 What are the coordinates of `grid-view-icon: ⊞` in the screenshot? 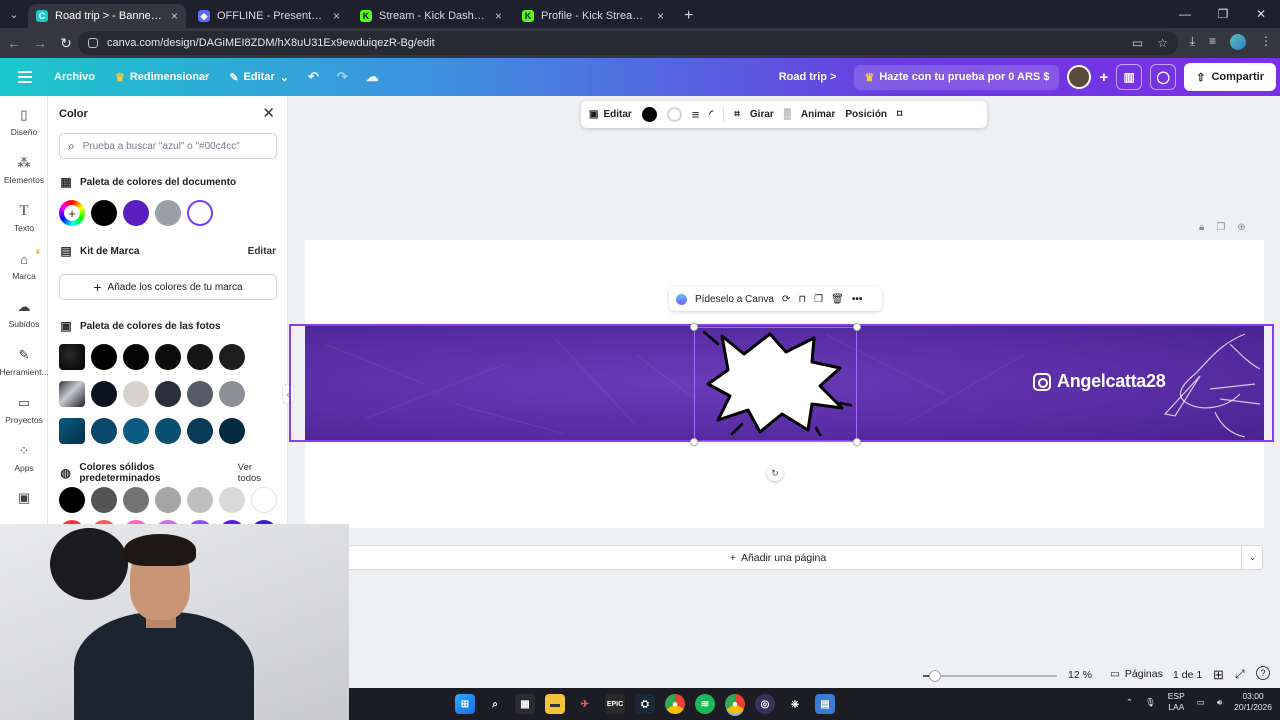 It's located at (1218, 675).